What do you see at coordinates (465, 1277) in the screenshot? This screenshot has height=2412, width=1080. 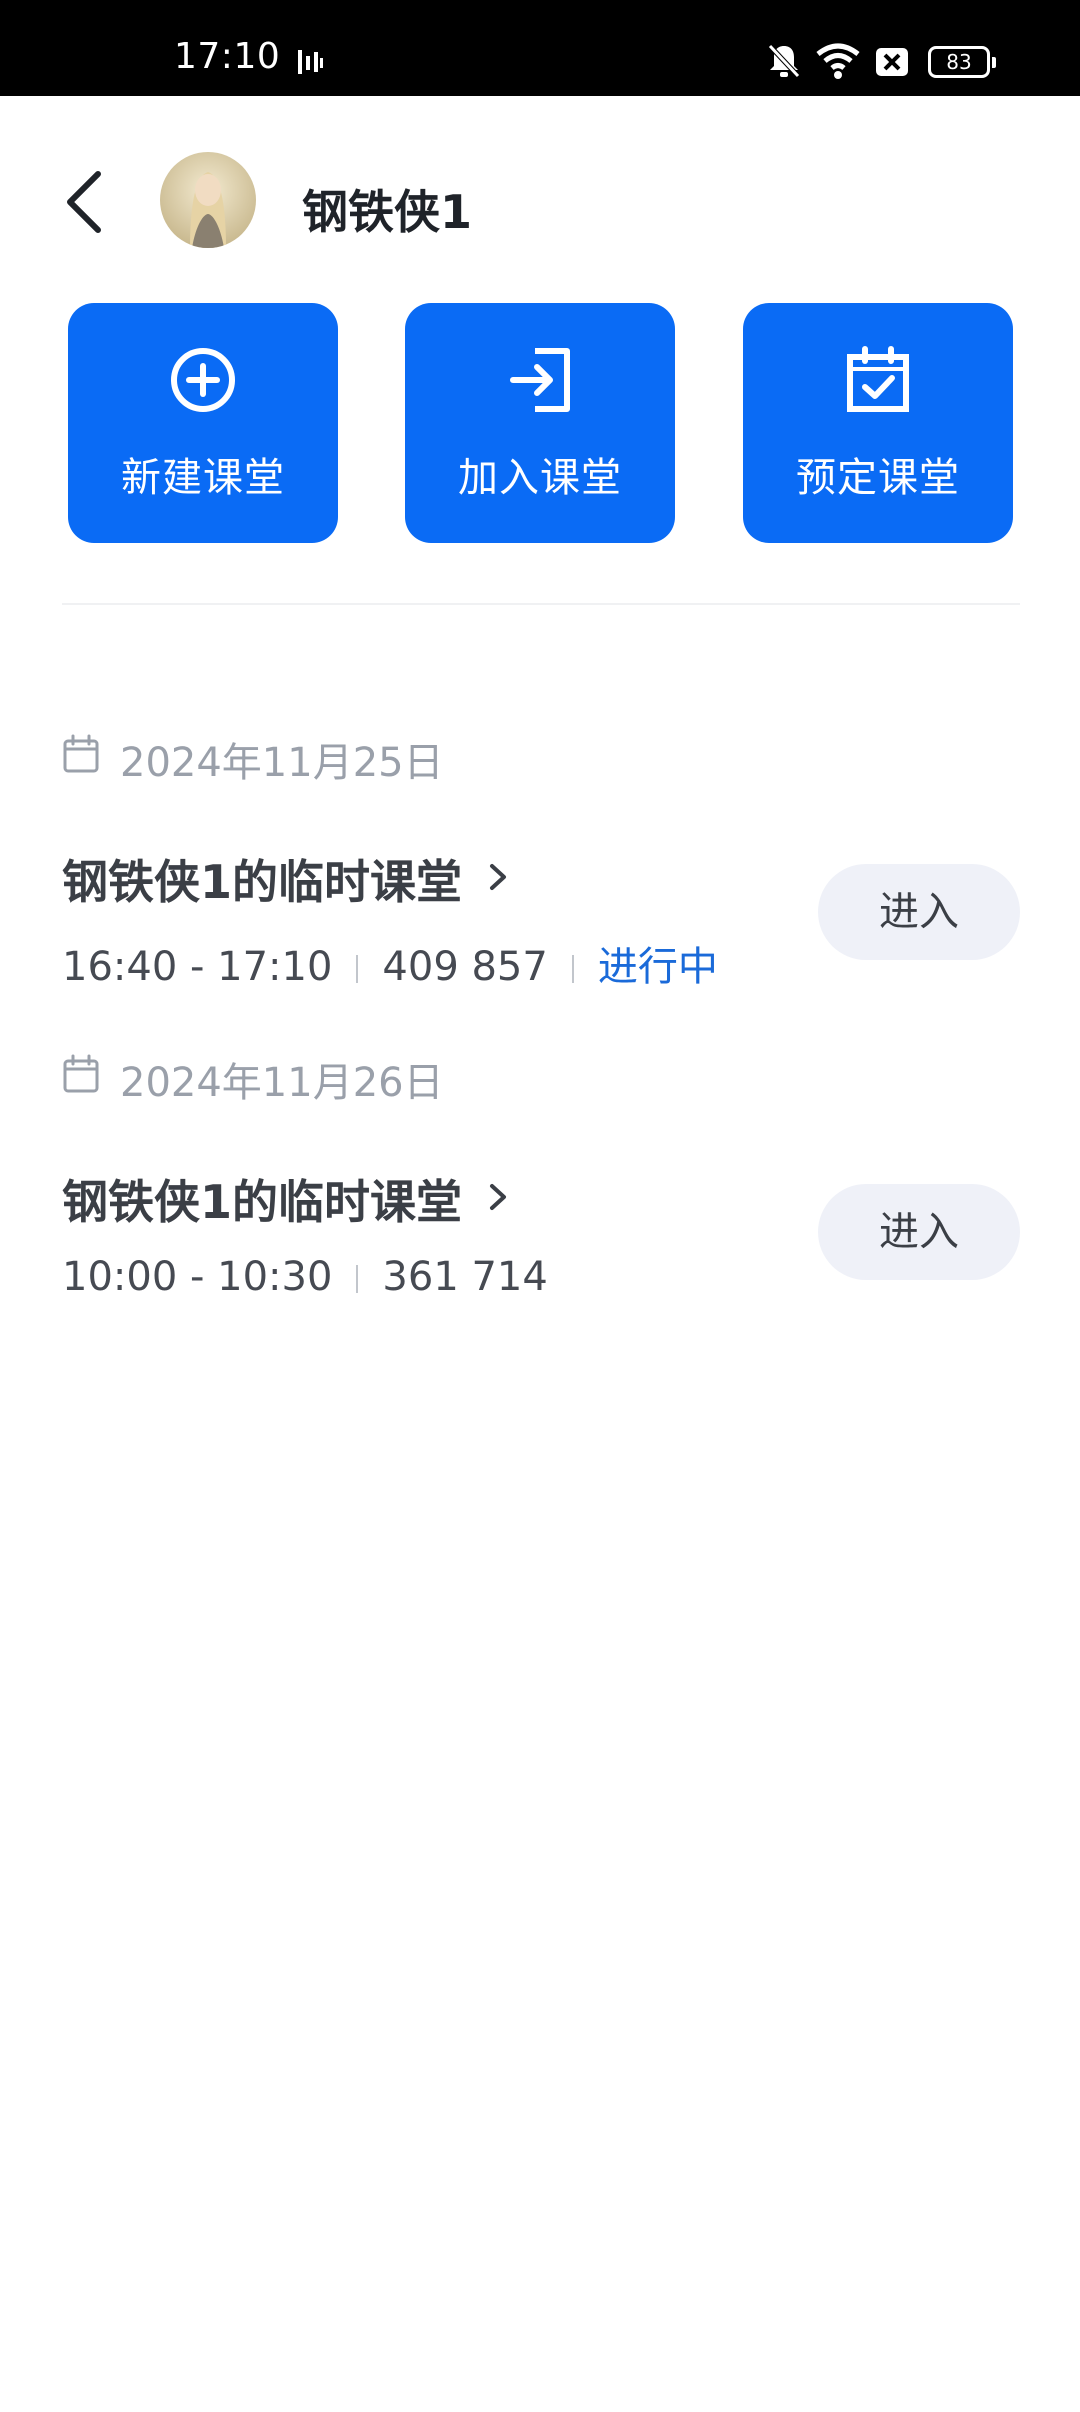 I see `meeting-id: 361 714` at bounding box center [465, 1277].